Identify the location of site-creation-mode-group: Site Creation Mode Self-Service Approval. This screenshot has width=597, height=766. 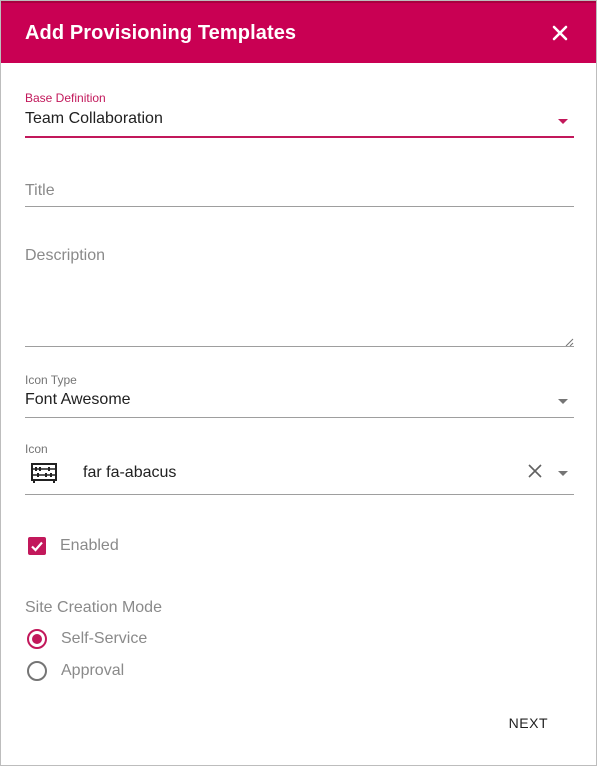
(299, 643).